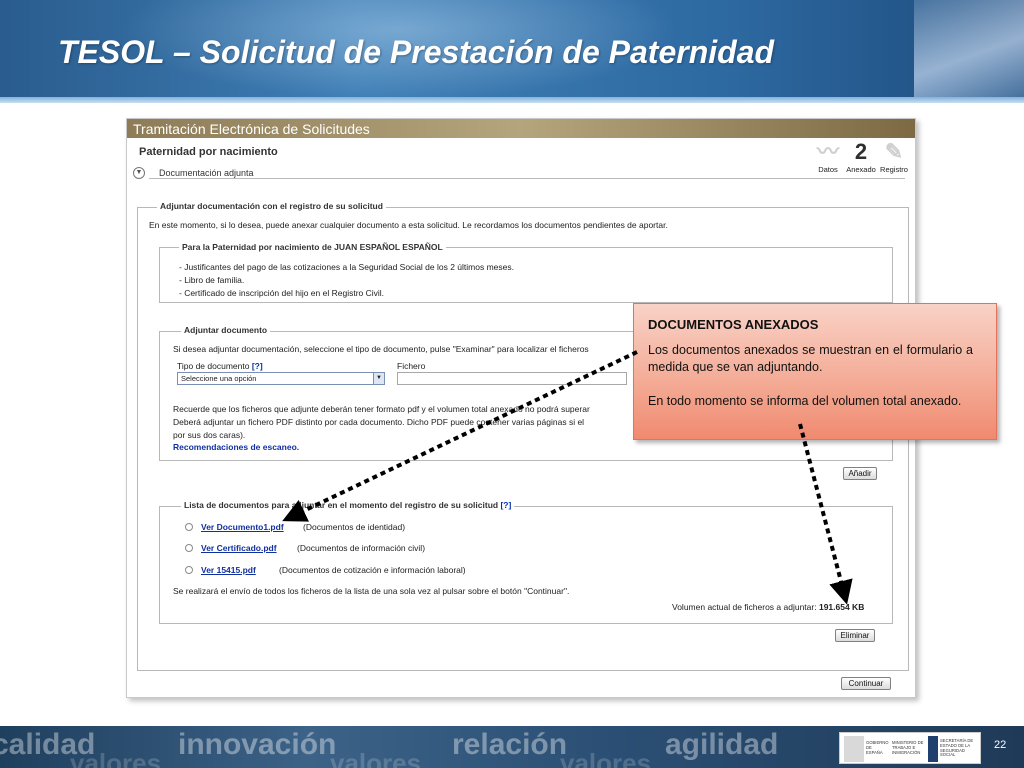  What do you see at coordinates (827, 151) in the screenshot?
I see `chart-icon: 〰` at bounding box center [827, 151].